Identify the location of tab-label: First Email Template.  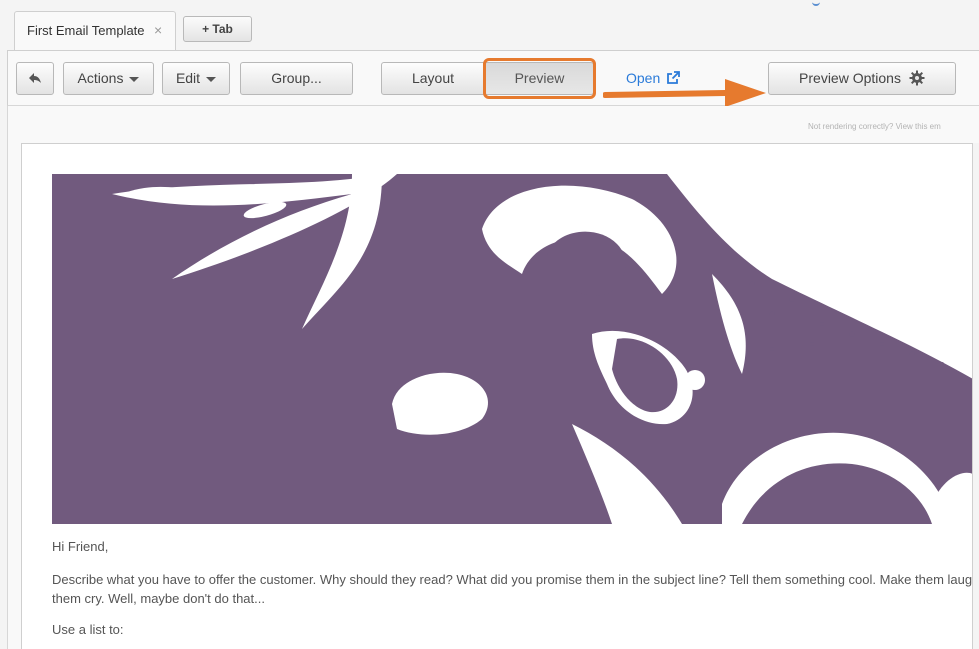
(86, 30).